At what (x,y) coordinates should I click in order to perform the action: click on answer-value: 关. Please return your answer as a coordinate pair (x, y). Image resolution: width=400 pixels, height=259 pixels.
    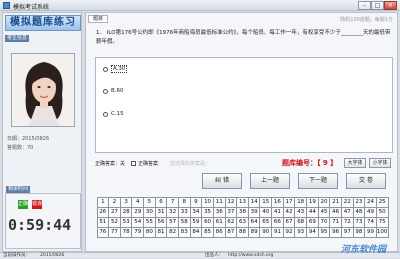
    Looking at the image, I should click on (123, 164).